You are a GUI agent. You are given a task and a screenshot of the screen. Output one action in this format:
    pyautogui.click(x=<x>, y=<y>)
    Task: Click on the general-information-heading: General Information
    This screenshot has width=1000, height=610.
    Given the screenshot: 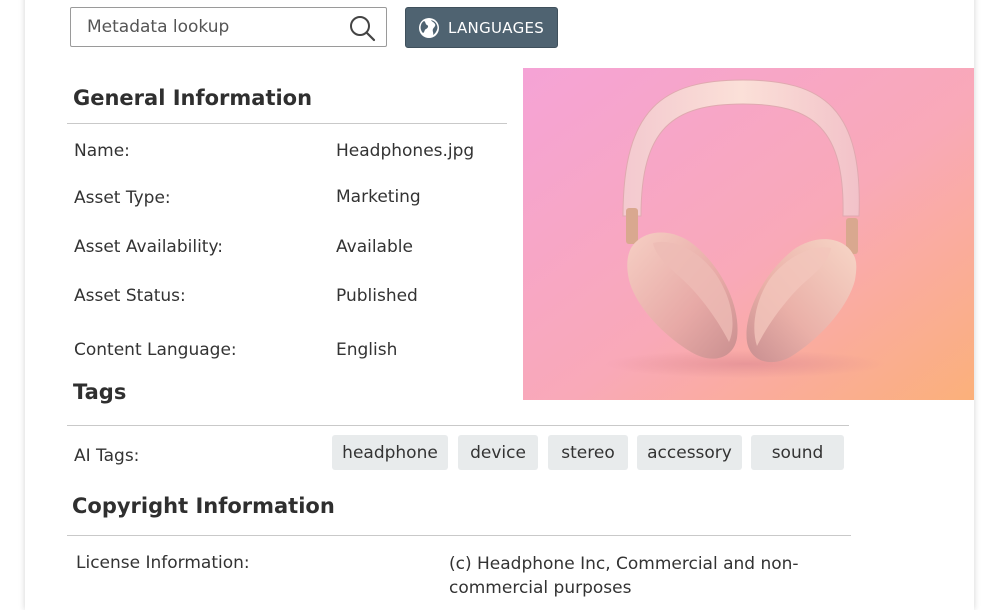 What is the action you would take?
    pyautogui.click(x=193, y=98)
    